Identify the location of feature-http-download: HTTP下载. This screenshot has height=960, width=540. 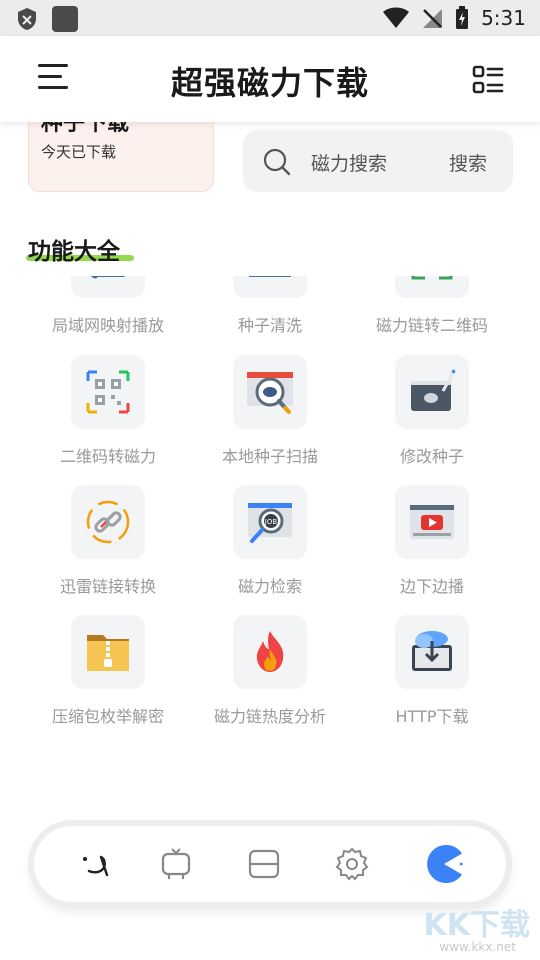
(432, 671).